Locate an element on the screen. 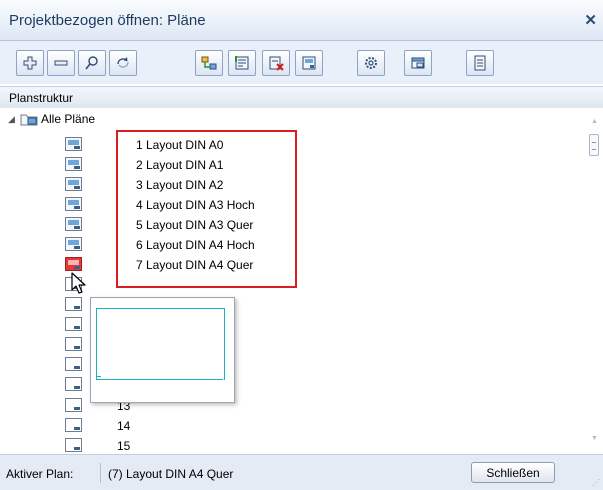 The width and height of the screenshot is (603, 490). preview-layout-frame is located at coordinates (160, 344).